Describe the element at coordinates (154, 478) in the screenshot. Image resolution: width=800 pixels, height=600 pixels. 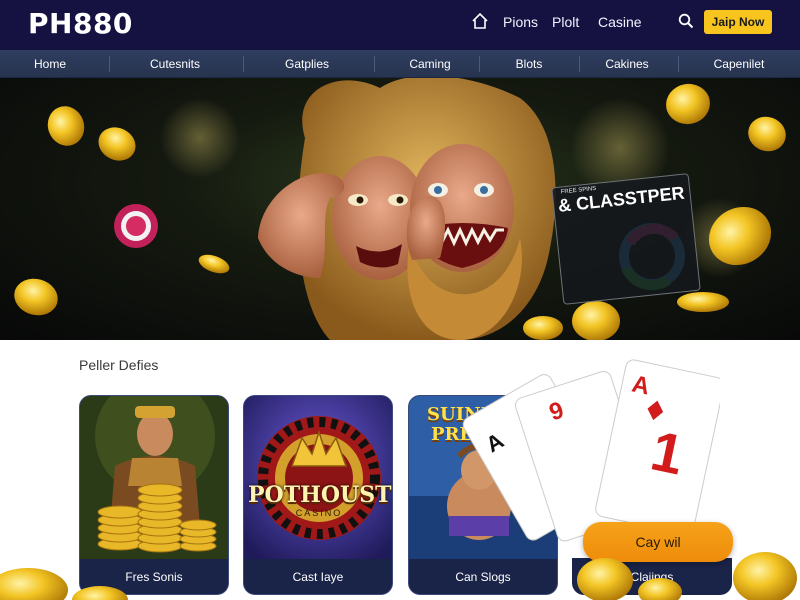
I see `game-card-1-art` at that location.